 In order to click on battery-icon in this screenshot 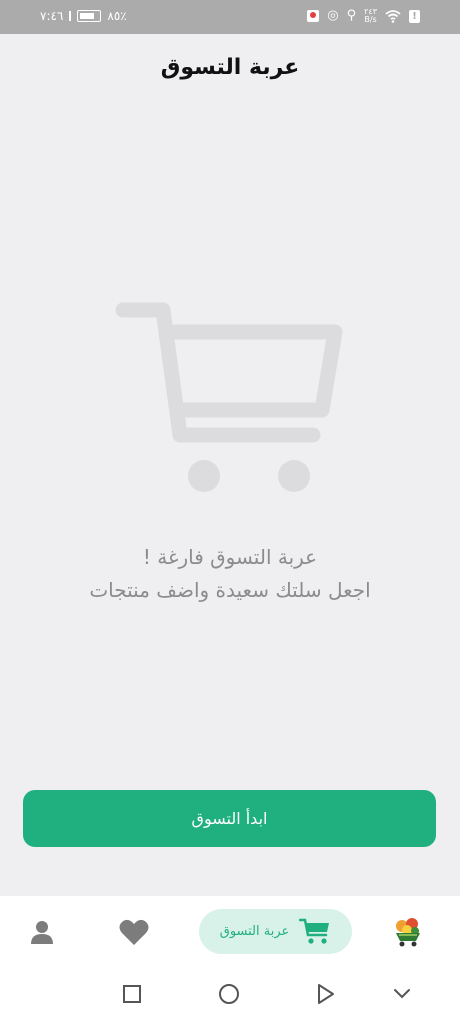, I will do `click(89, 16)`.